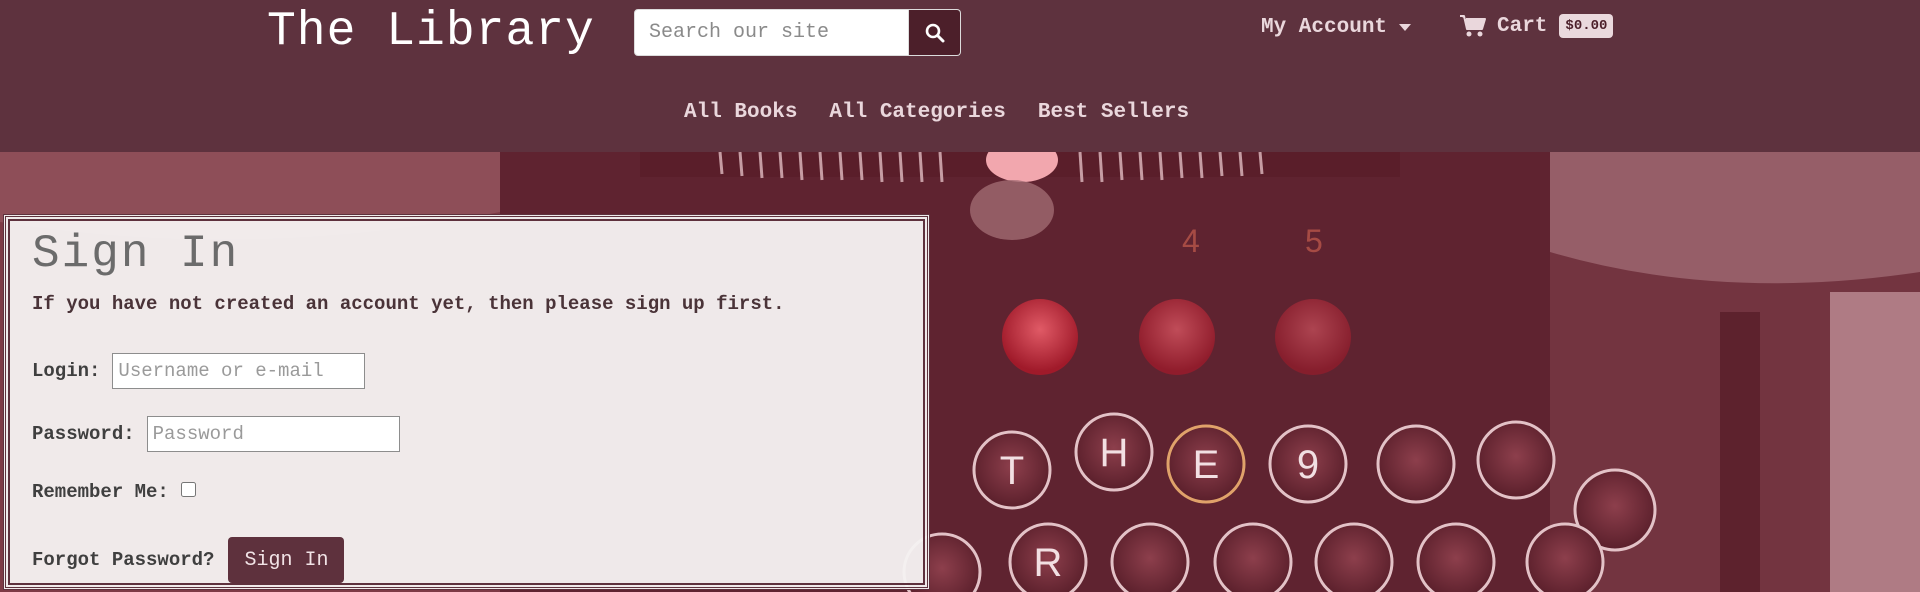  I want to click on search-icon, so click(934, 32).